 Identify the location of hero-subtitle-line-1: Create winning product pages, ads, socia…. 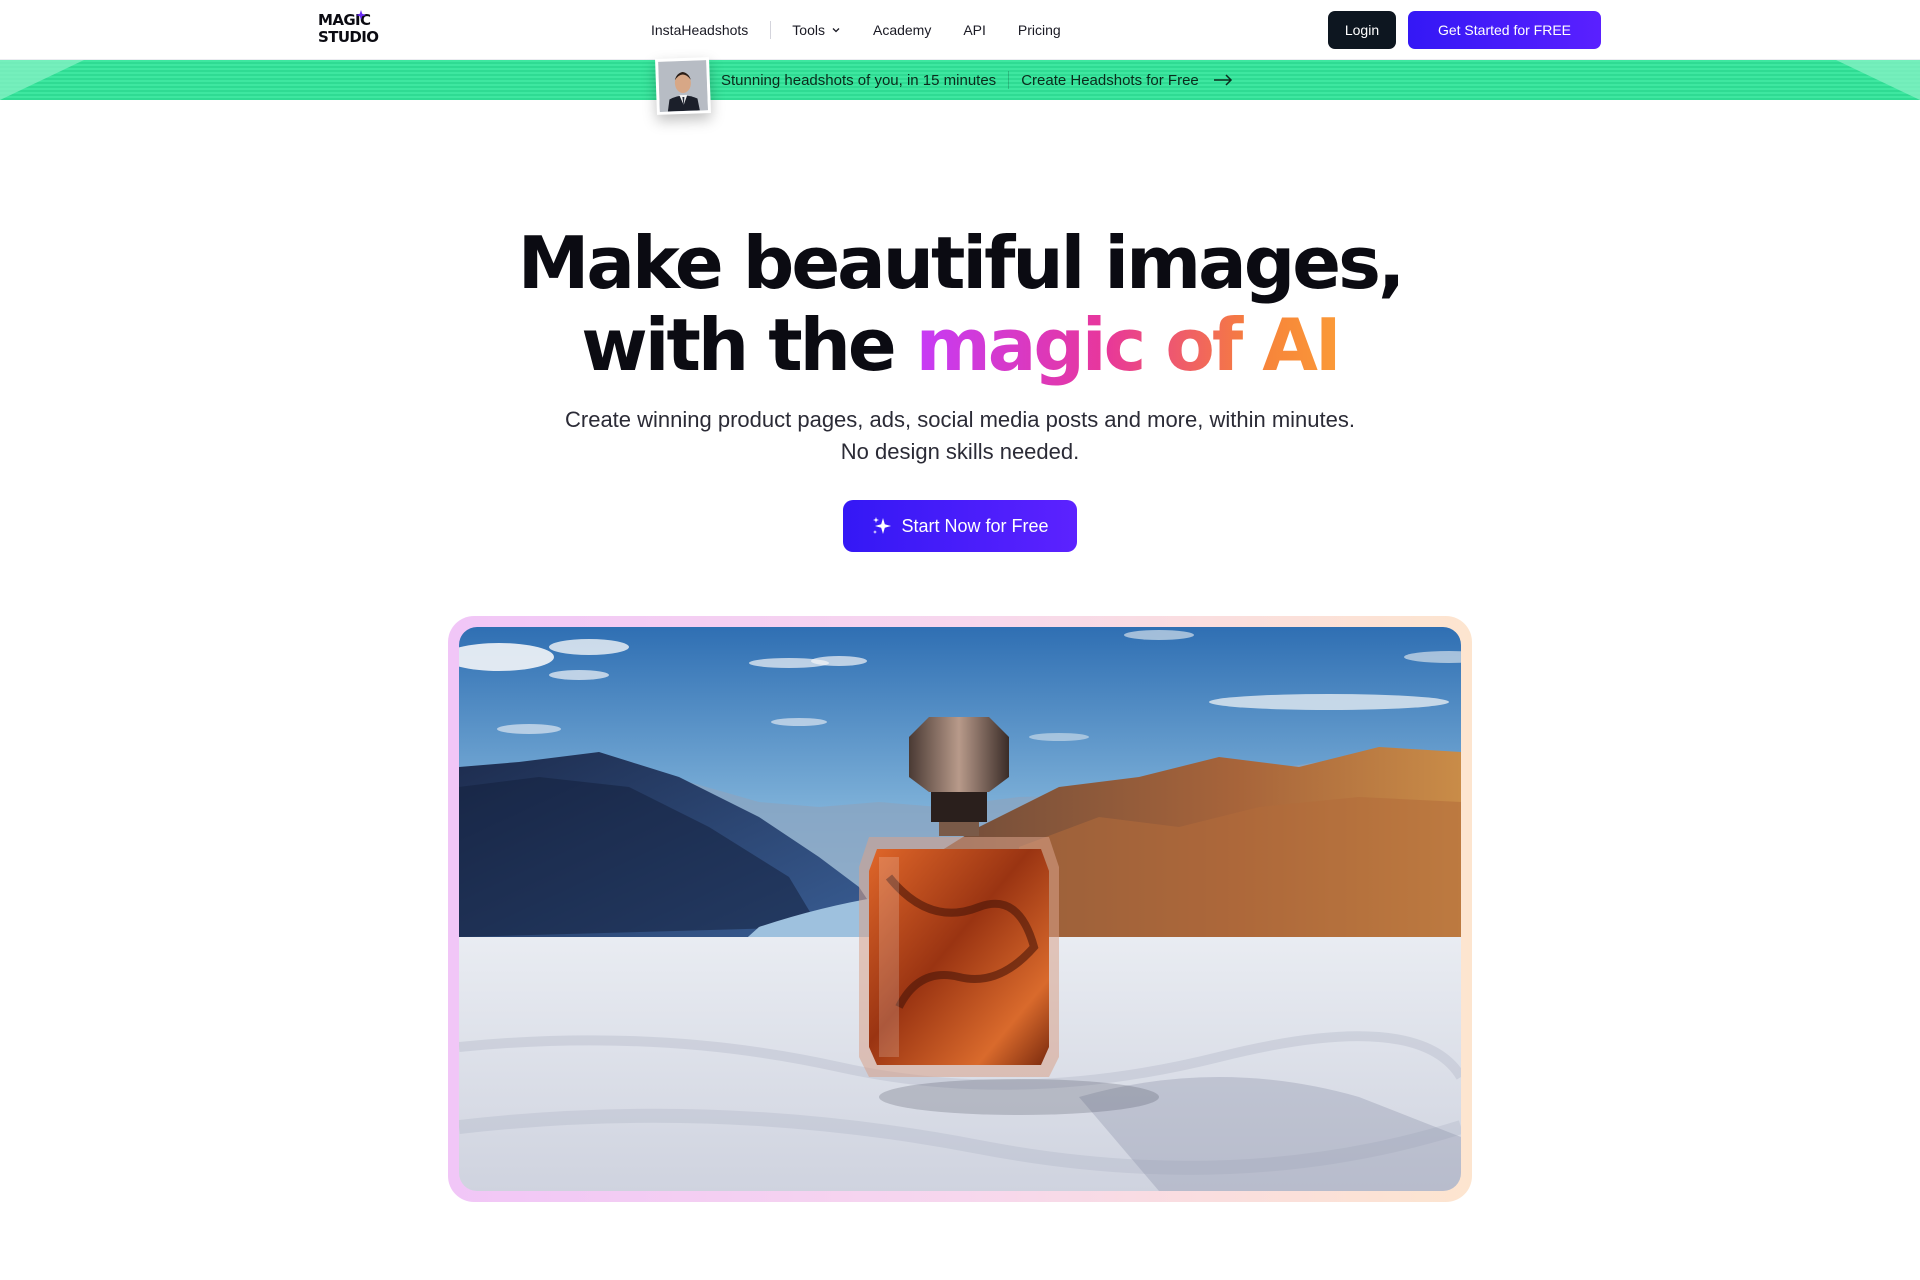
(960, 419).